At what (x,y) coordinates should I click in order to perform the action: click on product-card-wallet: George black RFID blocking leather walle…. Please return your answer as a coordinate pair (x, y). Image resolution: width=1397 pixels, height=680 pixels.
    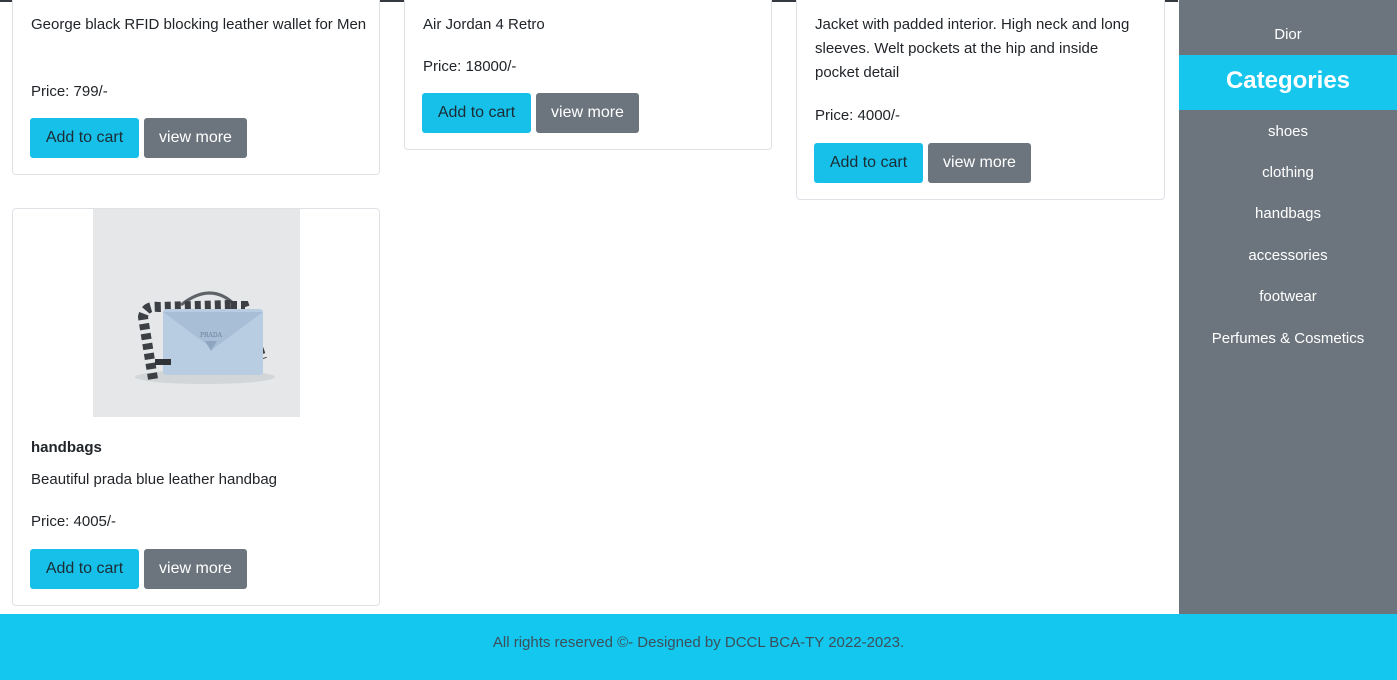
    Looking at the image, I should click on (196, 87).